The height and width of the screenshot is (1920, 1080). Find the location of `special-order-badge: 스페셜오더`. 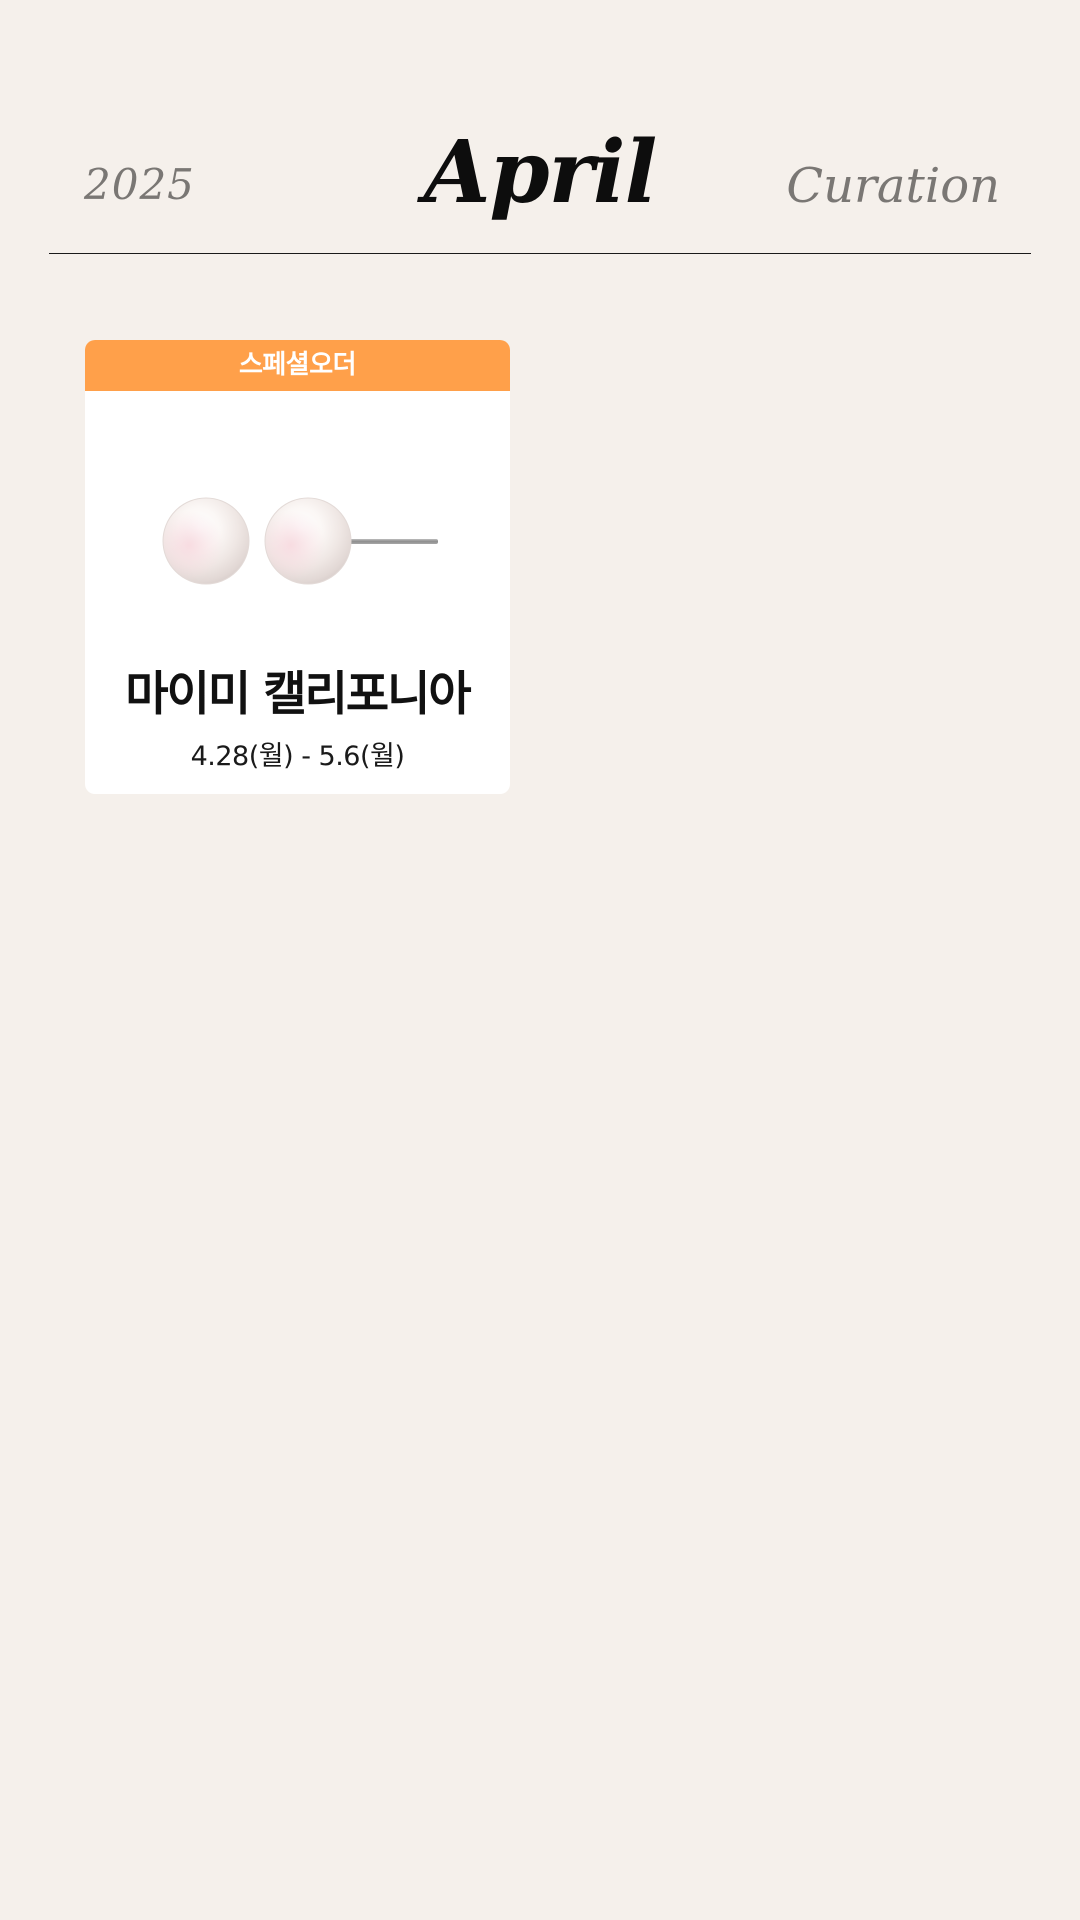

special-order-badge: 스페셜오더 is located at coordinates (297, 365).